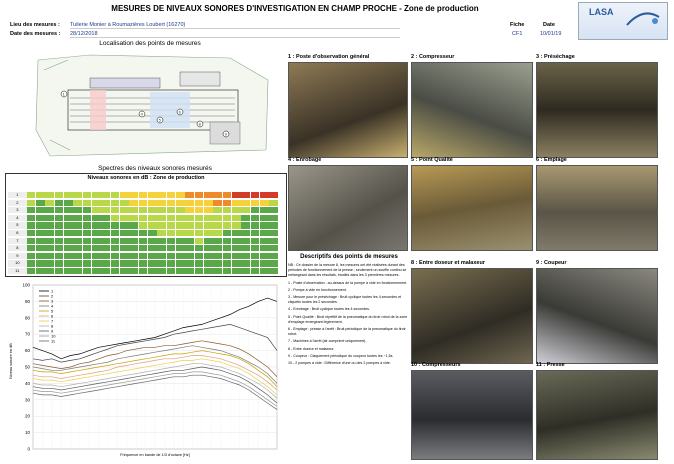 The width and height of the screenshot is (674, 464). What do you see at coordinates (472, 415) in the screenshot?
I see `photo-10-image` at bounding box center [472, 415].